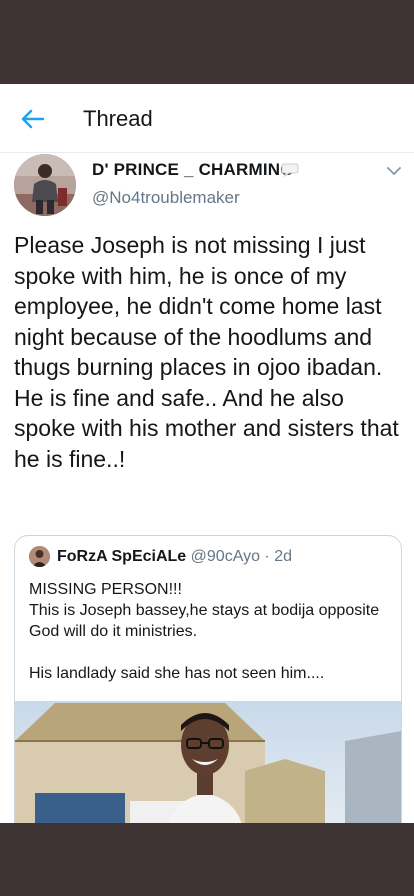  Describe the element at coordinates (166, 198) in the screenshot. I see `author-handle: @No4troublemaker` at that location.